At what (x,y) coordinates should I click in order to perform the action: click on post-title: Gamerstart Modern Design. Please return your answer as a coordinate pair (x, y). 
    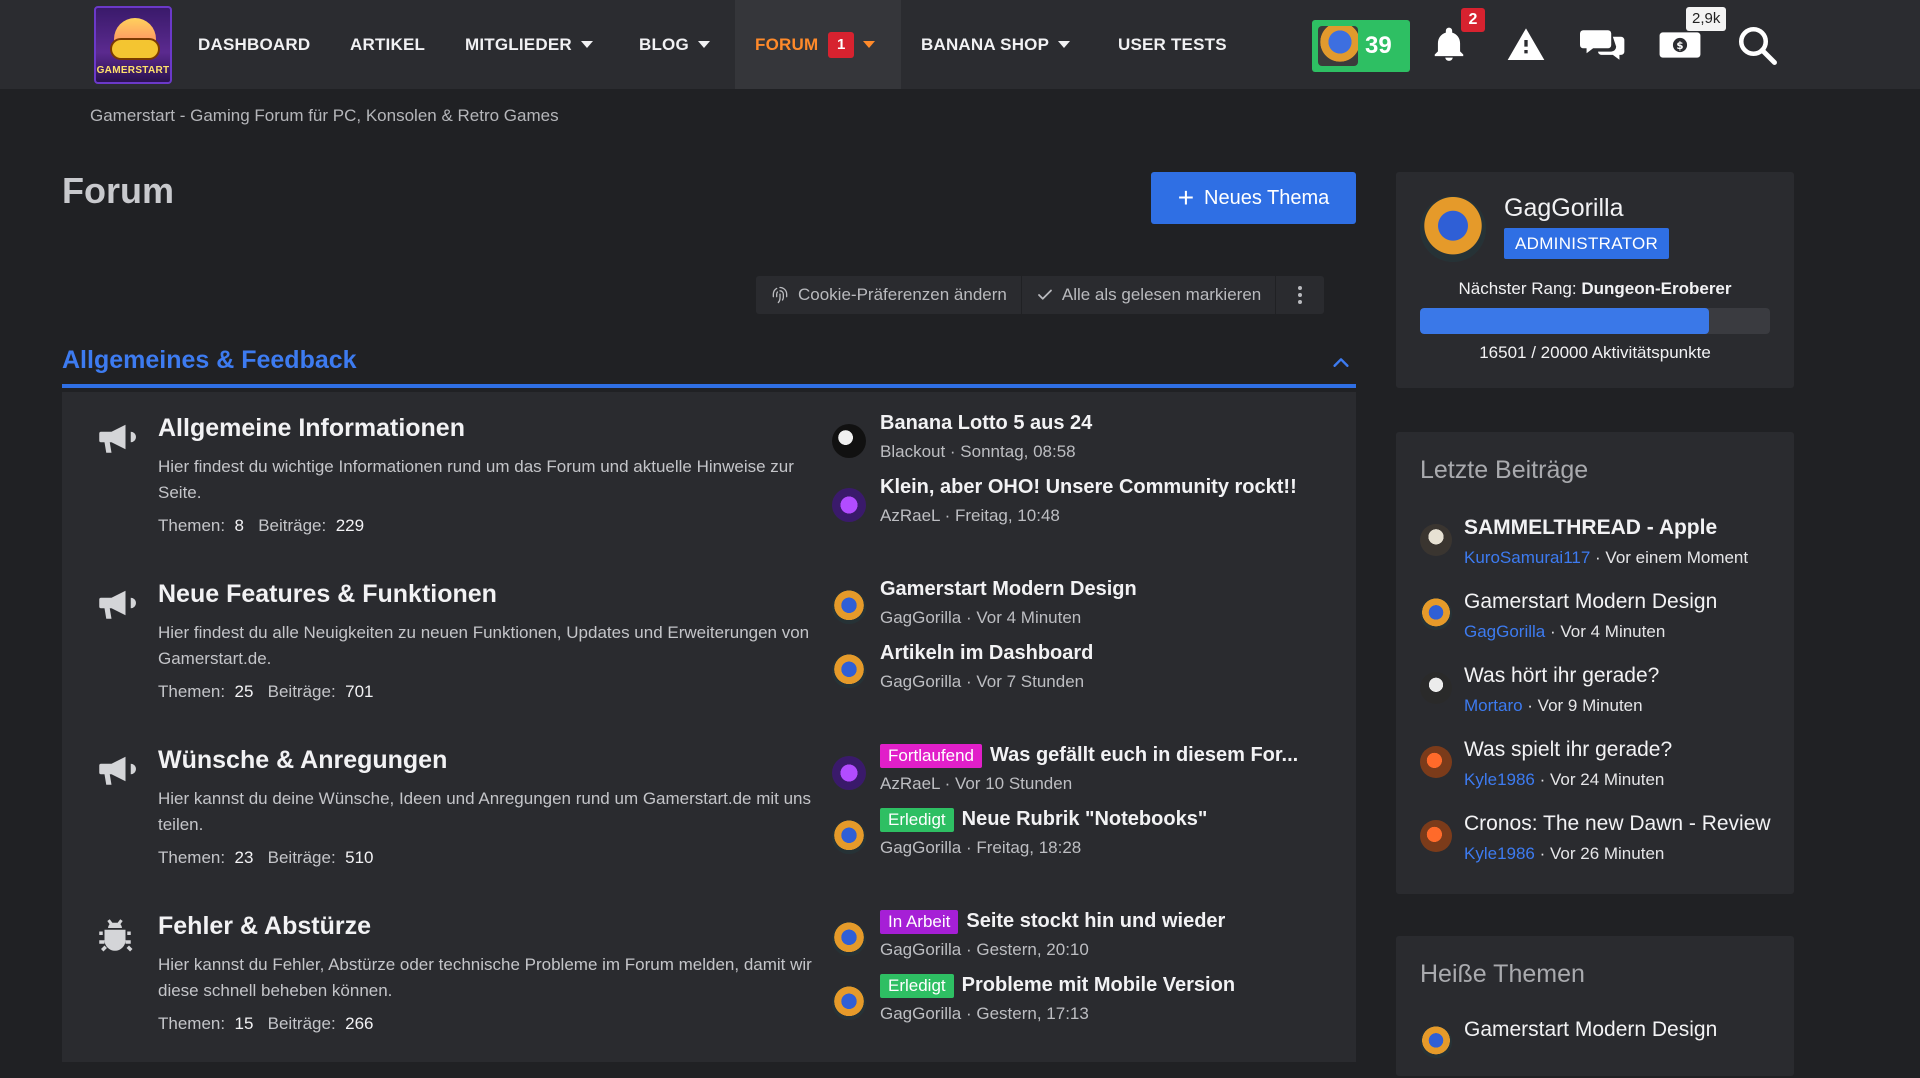
    Looking at the image, I should click on (1590, 602).